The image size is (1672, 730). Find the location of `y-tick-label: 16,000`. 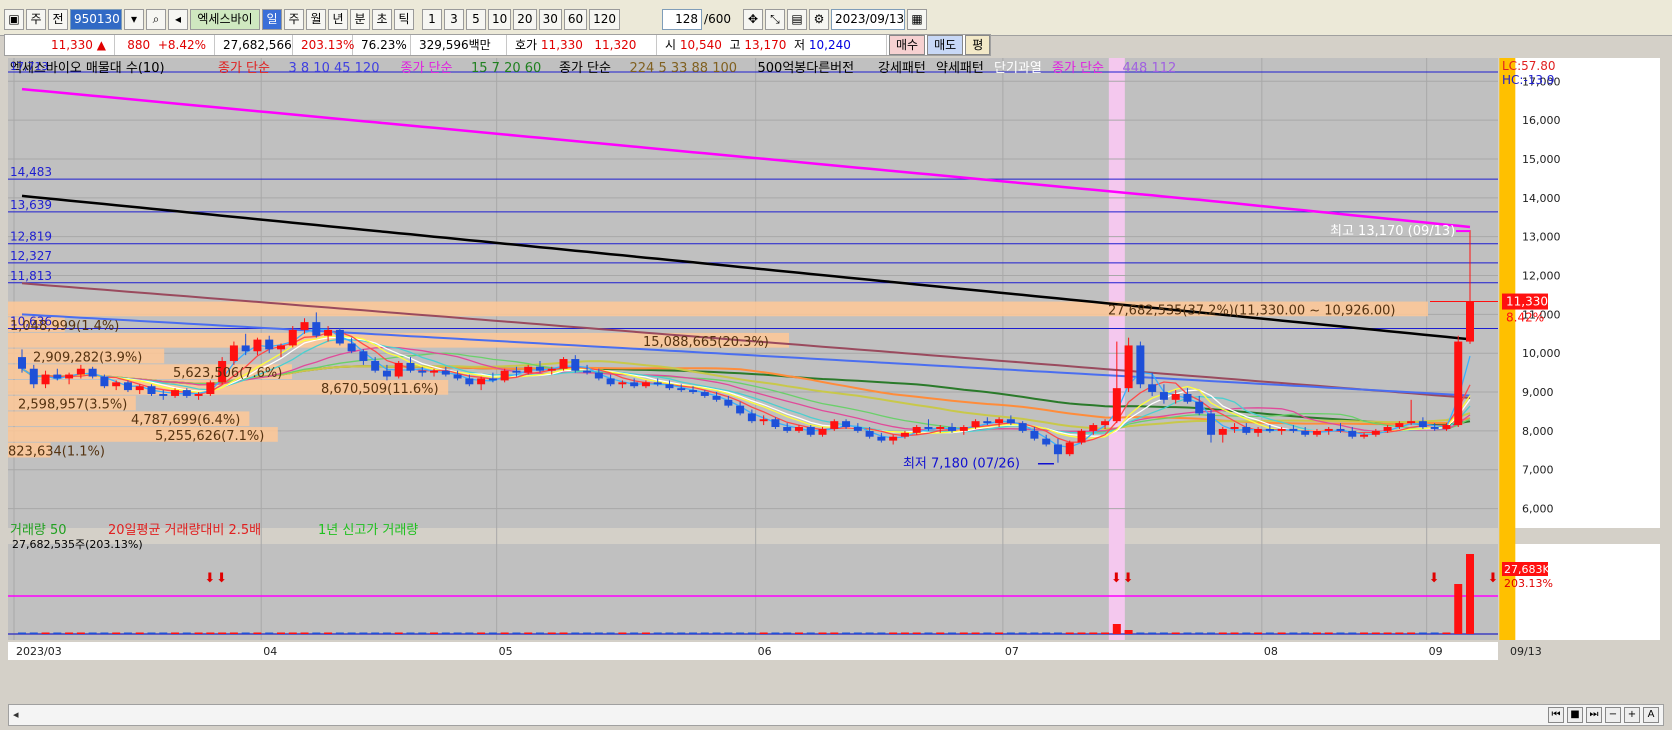

y-tick-label: 16,000 is located at coordinates (1541, 120).